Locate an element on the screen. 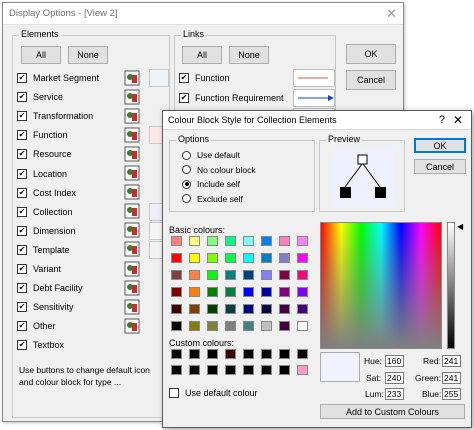  colour-block-empty is located at coordinates (159, 97).